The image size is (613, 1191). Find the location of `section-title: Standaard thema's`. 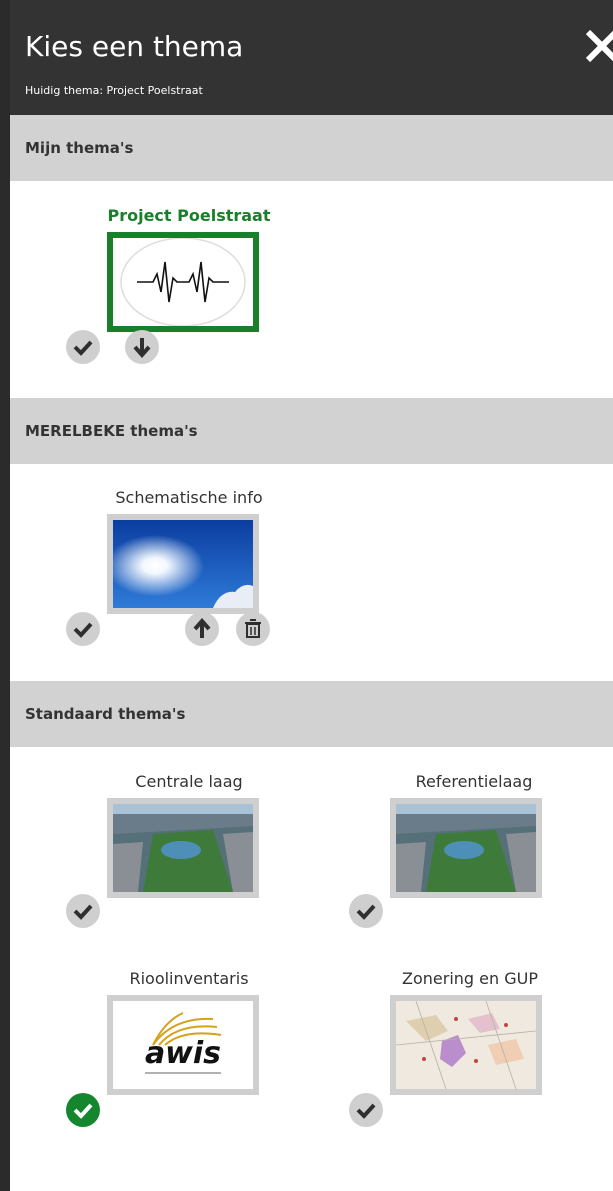

section-title: Standaard thema's is located at coordinates (105, 714).